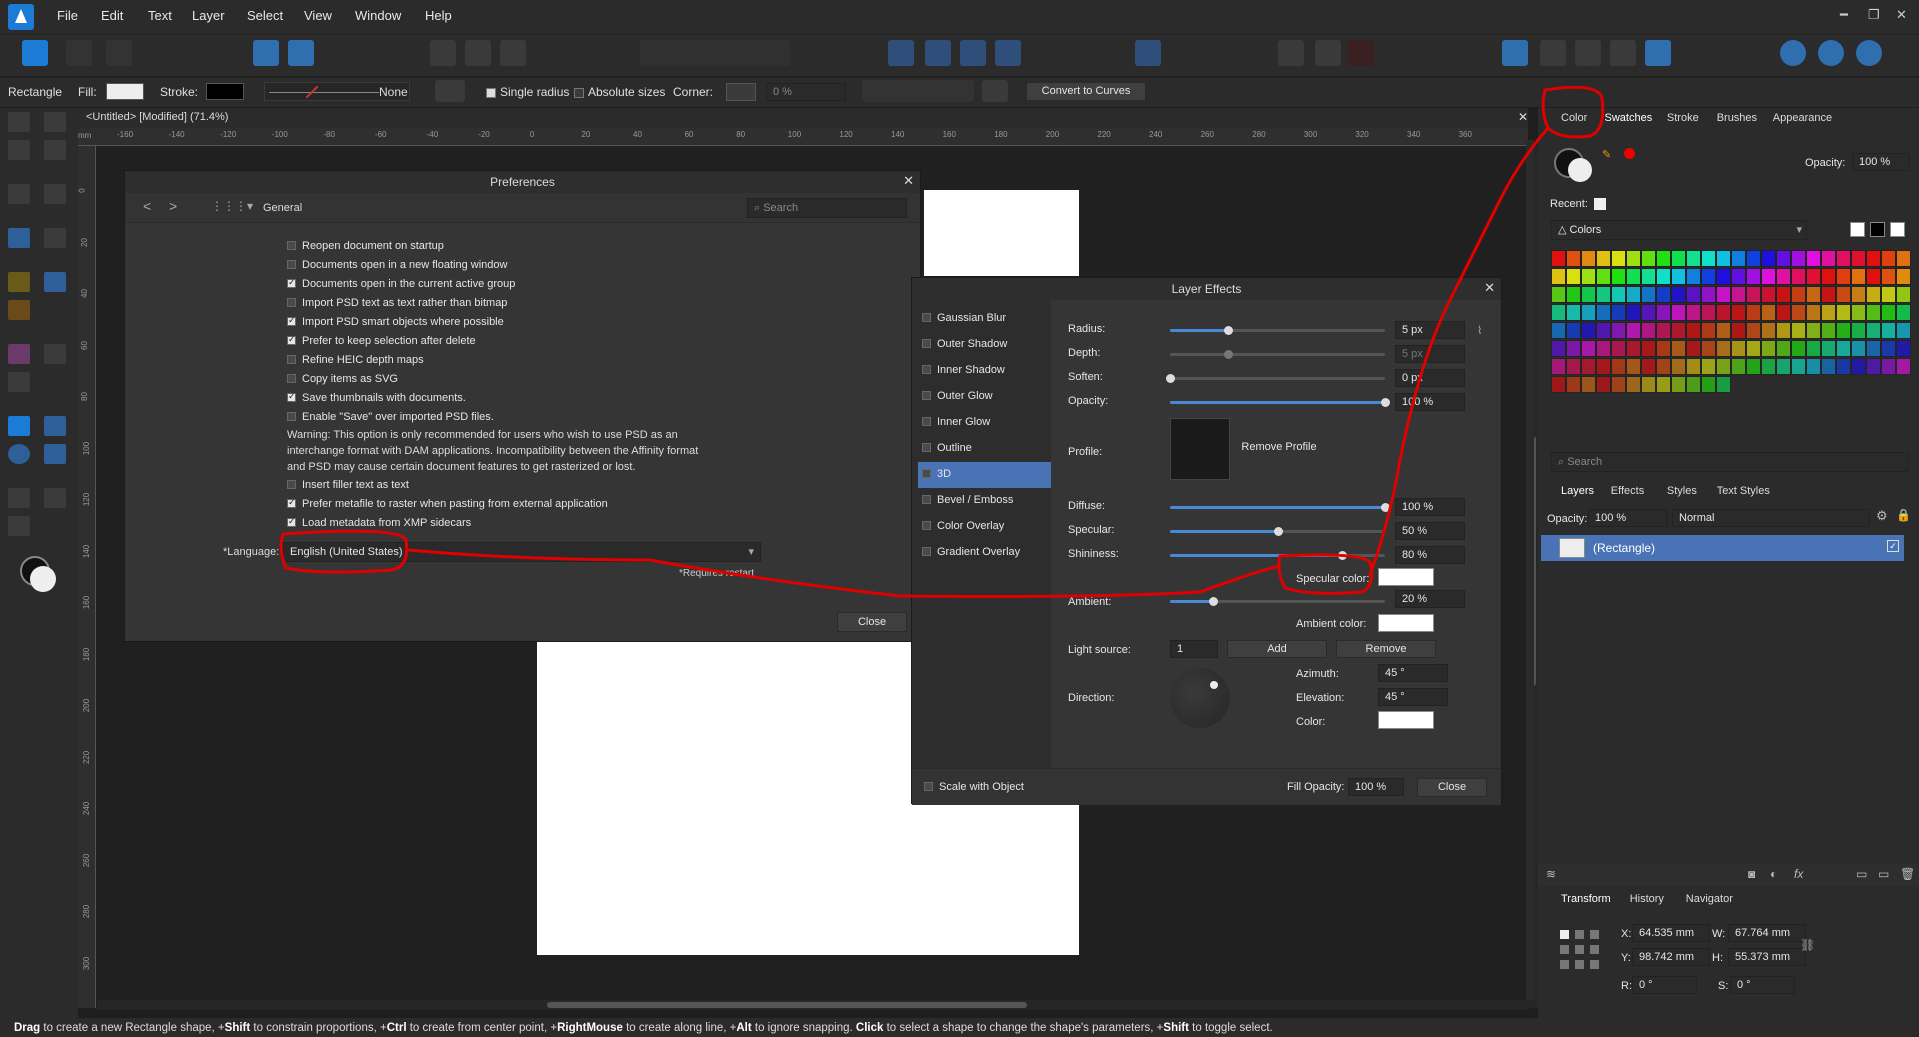 This screenshot has height=1037, width=1919. I want to click on stroke-swatch, so click(225, 91).